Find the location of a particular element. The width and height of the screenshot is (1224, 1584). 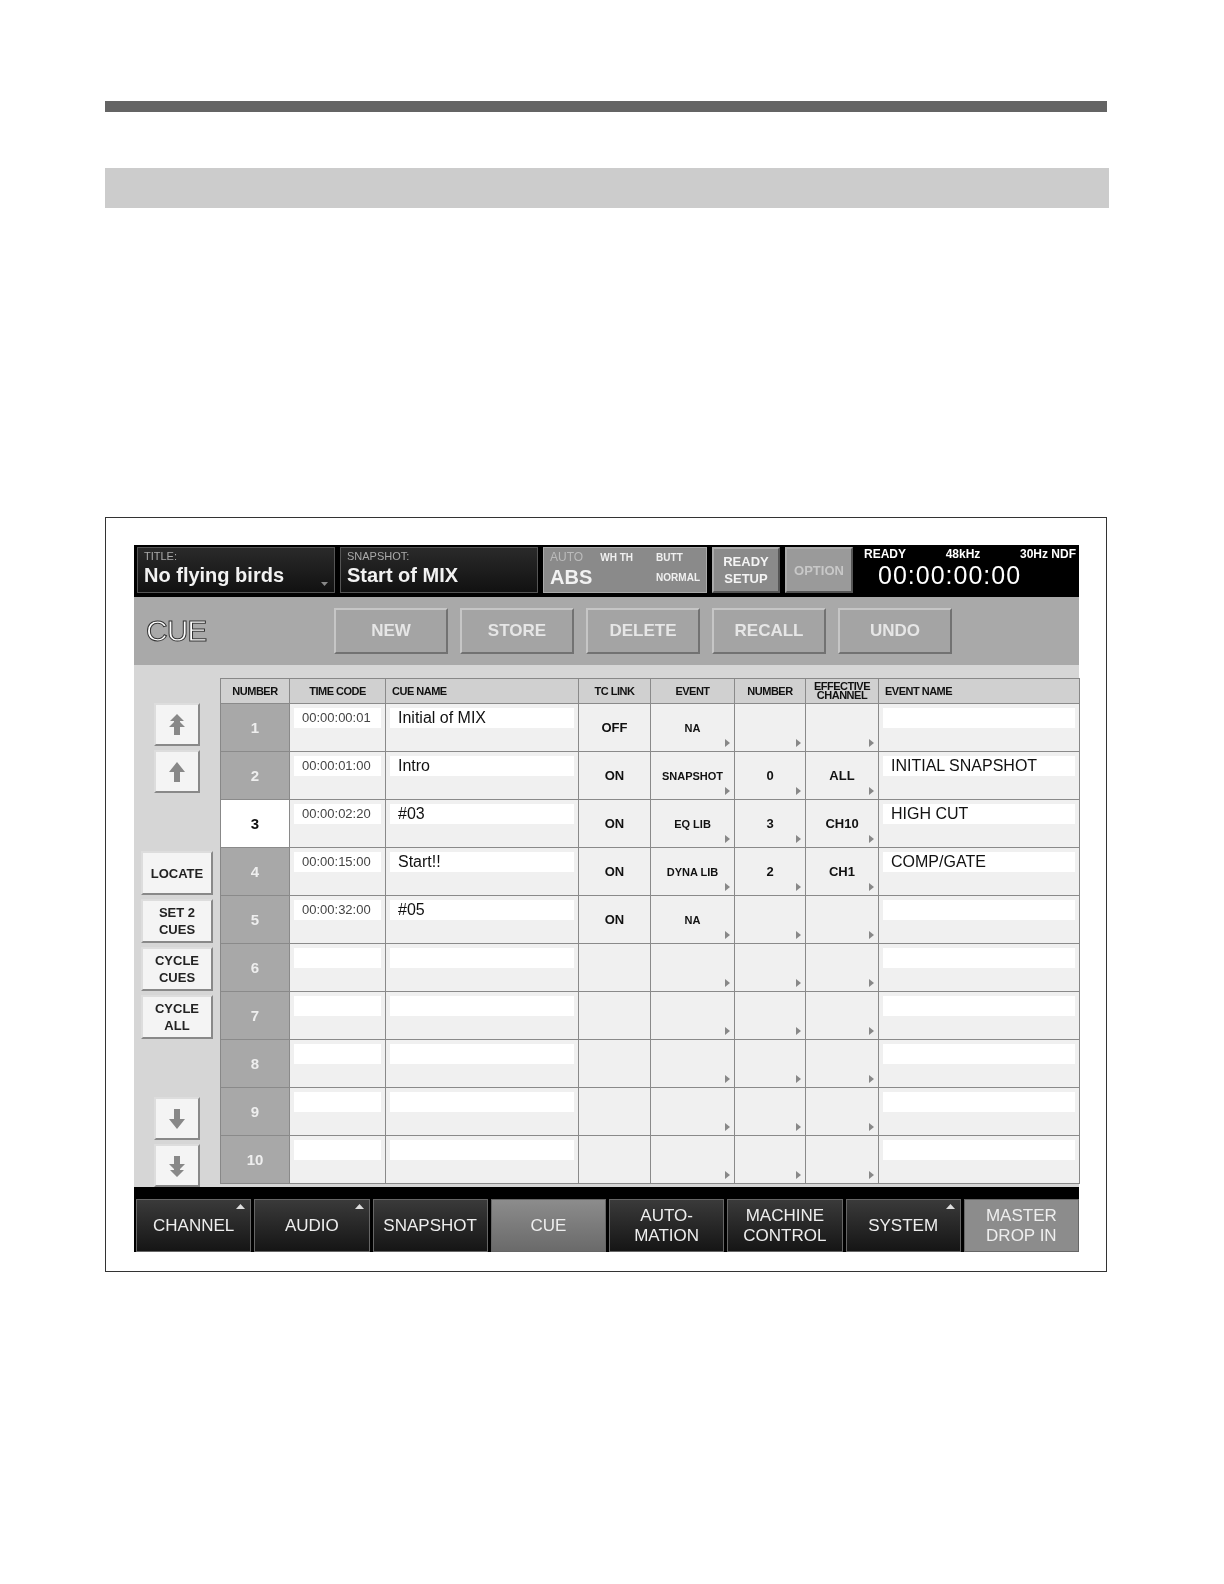

double-up-arrow-icon is located at coordinates (177, 724).